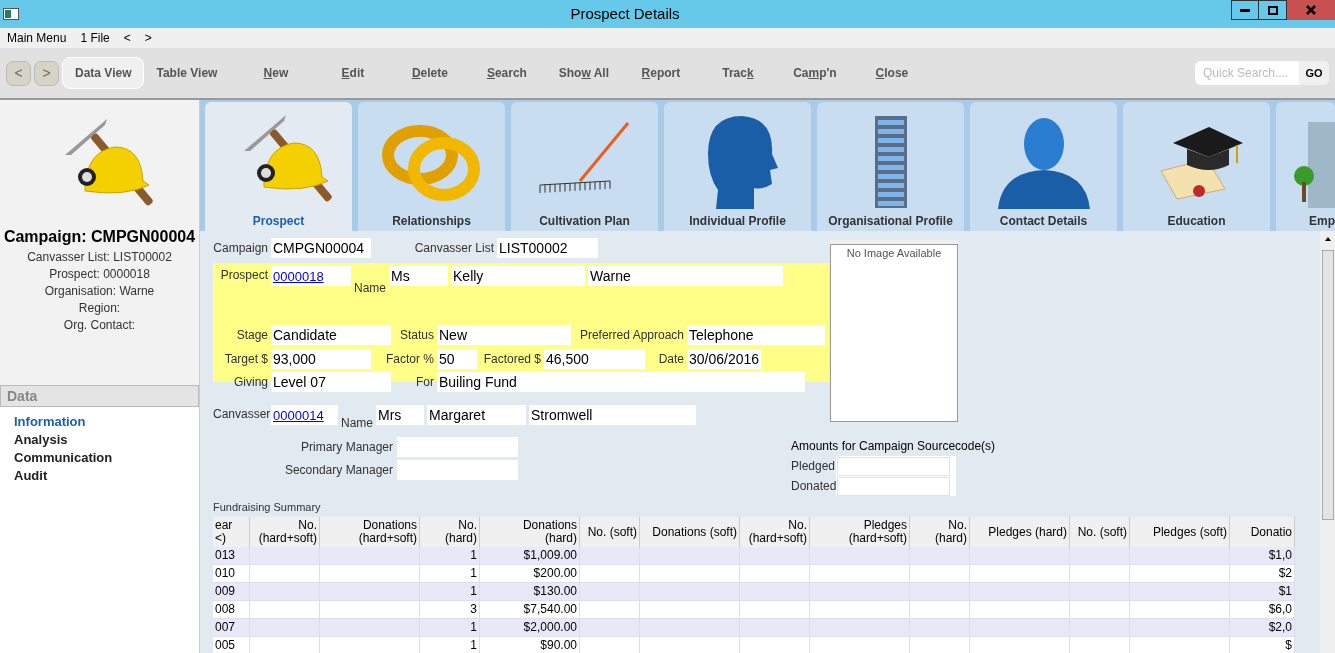  I want to click on text-field: Telephone, so click(756, 335).